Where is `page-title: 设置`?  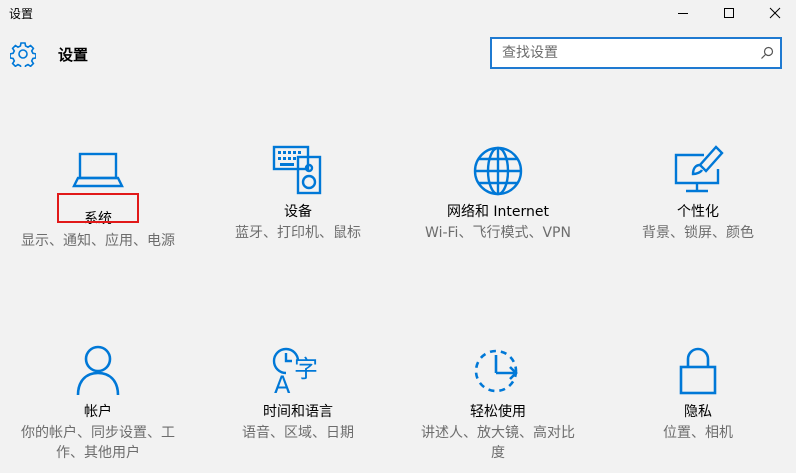 page-title: 设置 is located at coordinates (73, 55).